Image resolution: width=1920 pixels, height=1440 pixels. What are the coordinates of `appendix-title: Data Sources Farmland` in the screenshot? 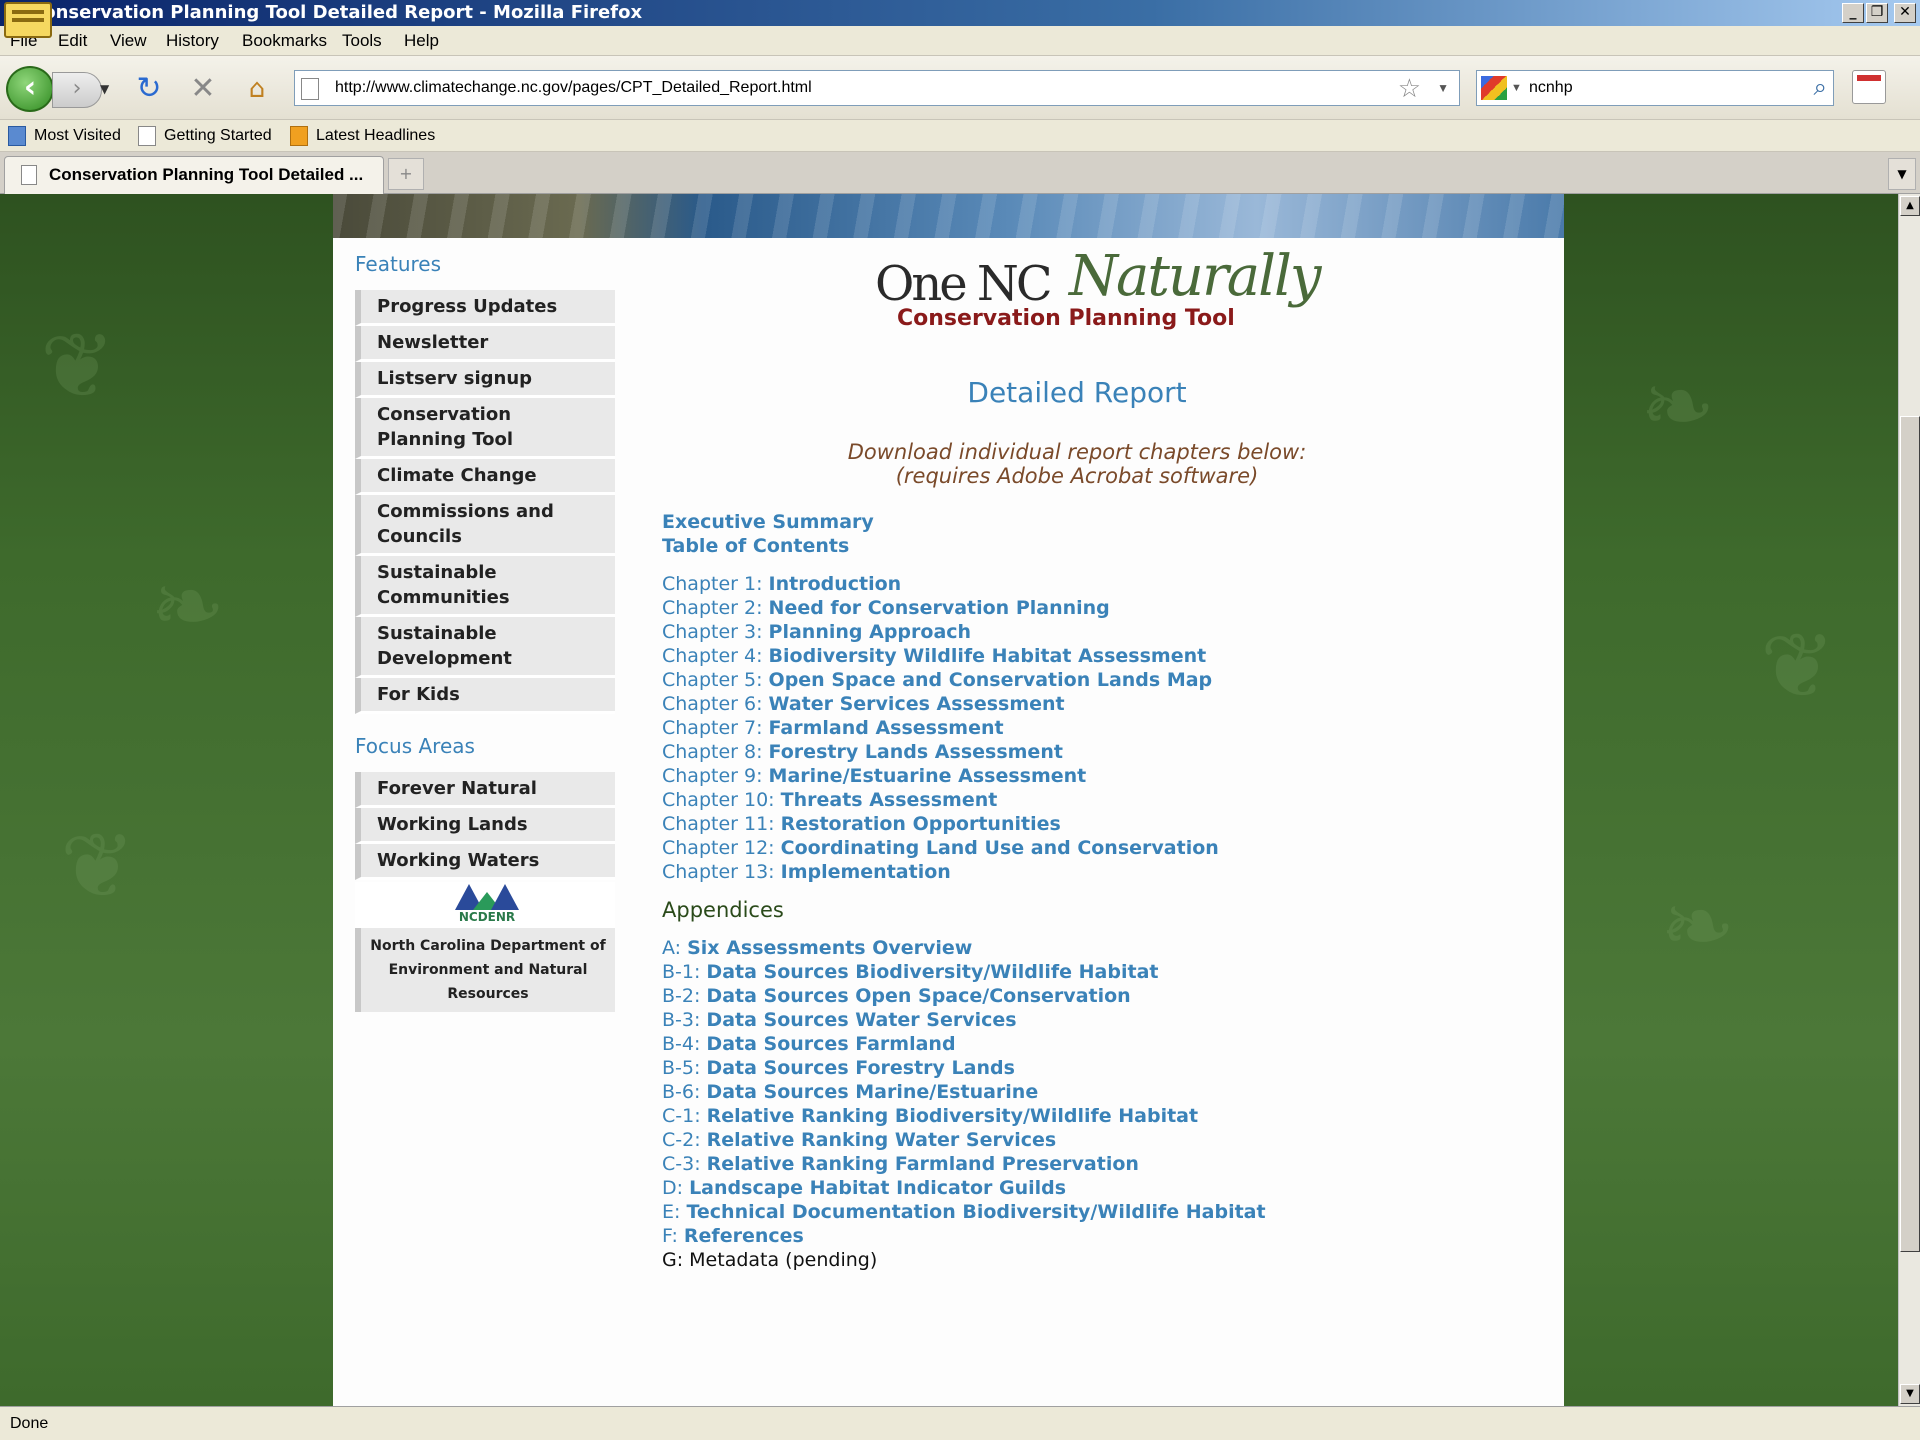 It's located at (830, 1044).